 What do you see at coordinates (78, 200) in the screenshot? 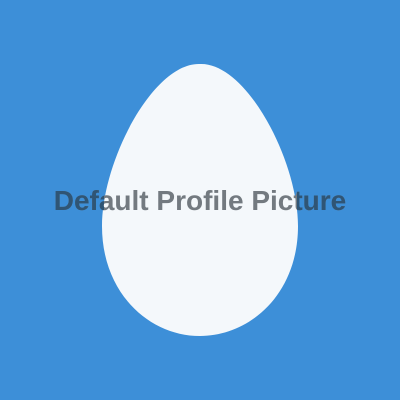
I see `avatar-label-left-part: Default Profile Picture` at bounding box center [78, 200].